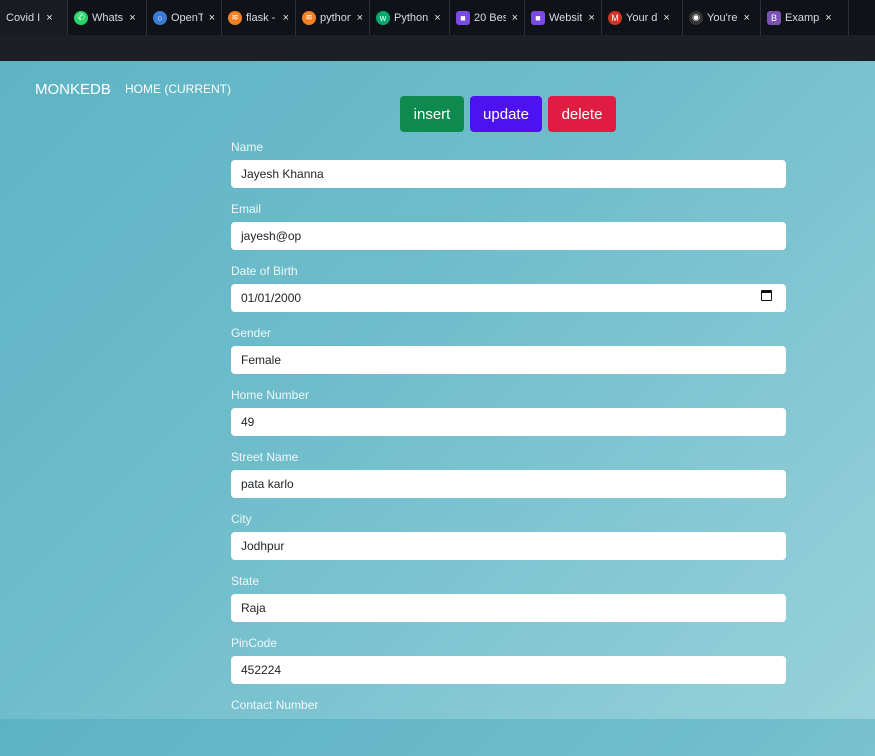  I want to click on tab-title: flask - l, so click(261, 17).